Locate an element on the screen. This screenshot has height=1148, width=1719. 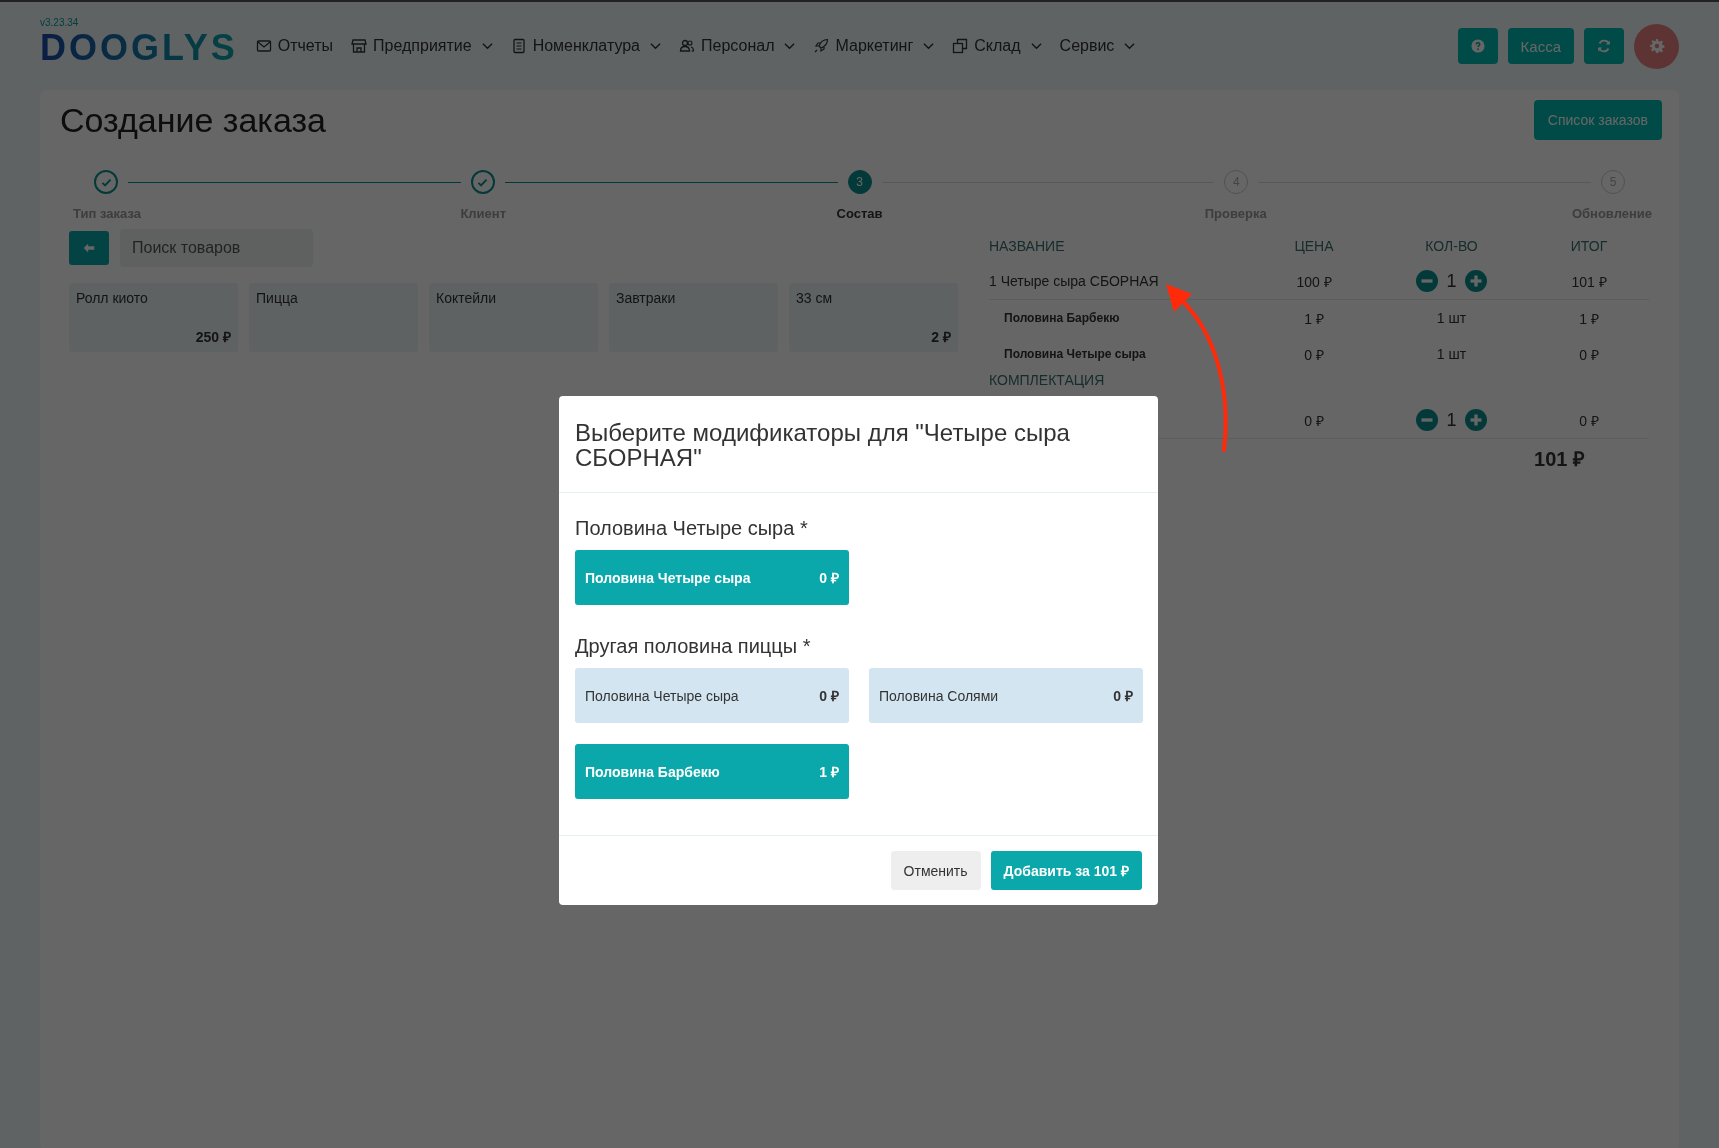
price-cell-text: 1 ₽ is located at coordinates (1314, 318).